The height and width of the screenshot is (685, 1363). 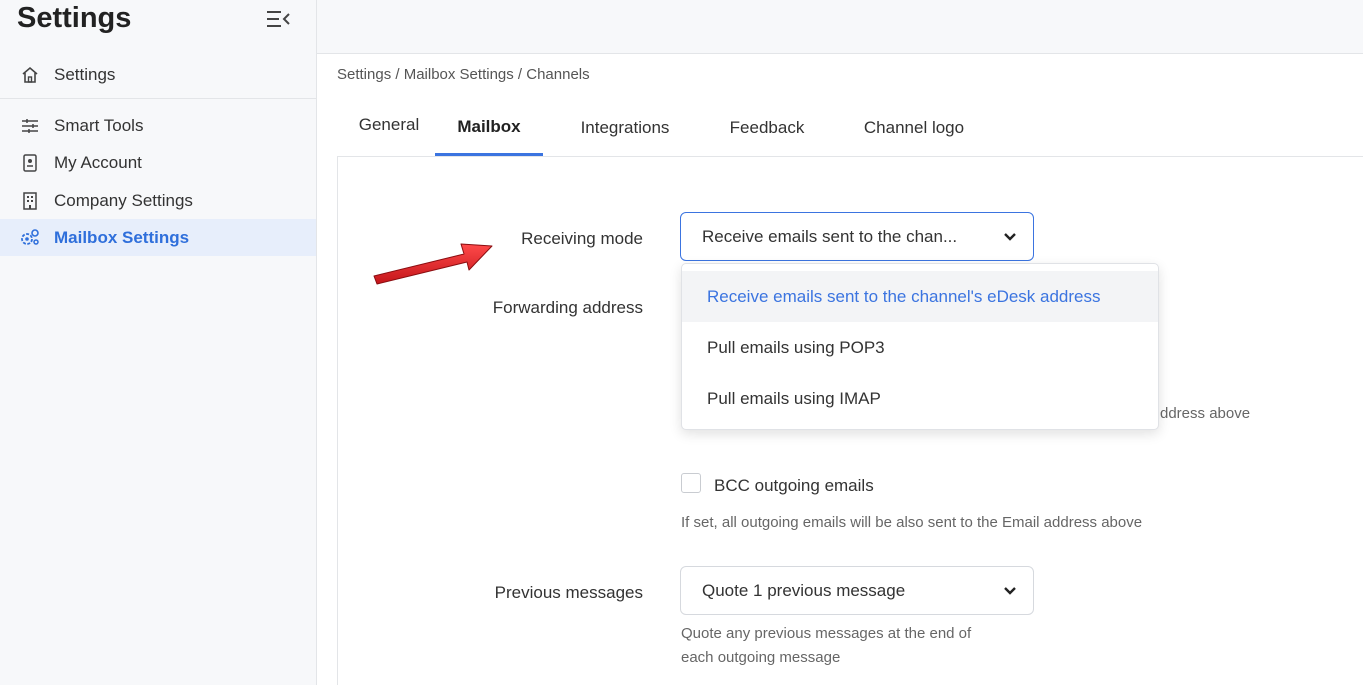 What do you see at coordinates (625, 128) in the screenshot?
I see `tab-integrations: Integrations` at bounding box center [625, 128].